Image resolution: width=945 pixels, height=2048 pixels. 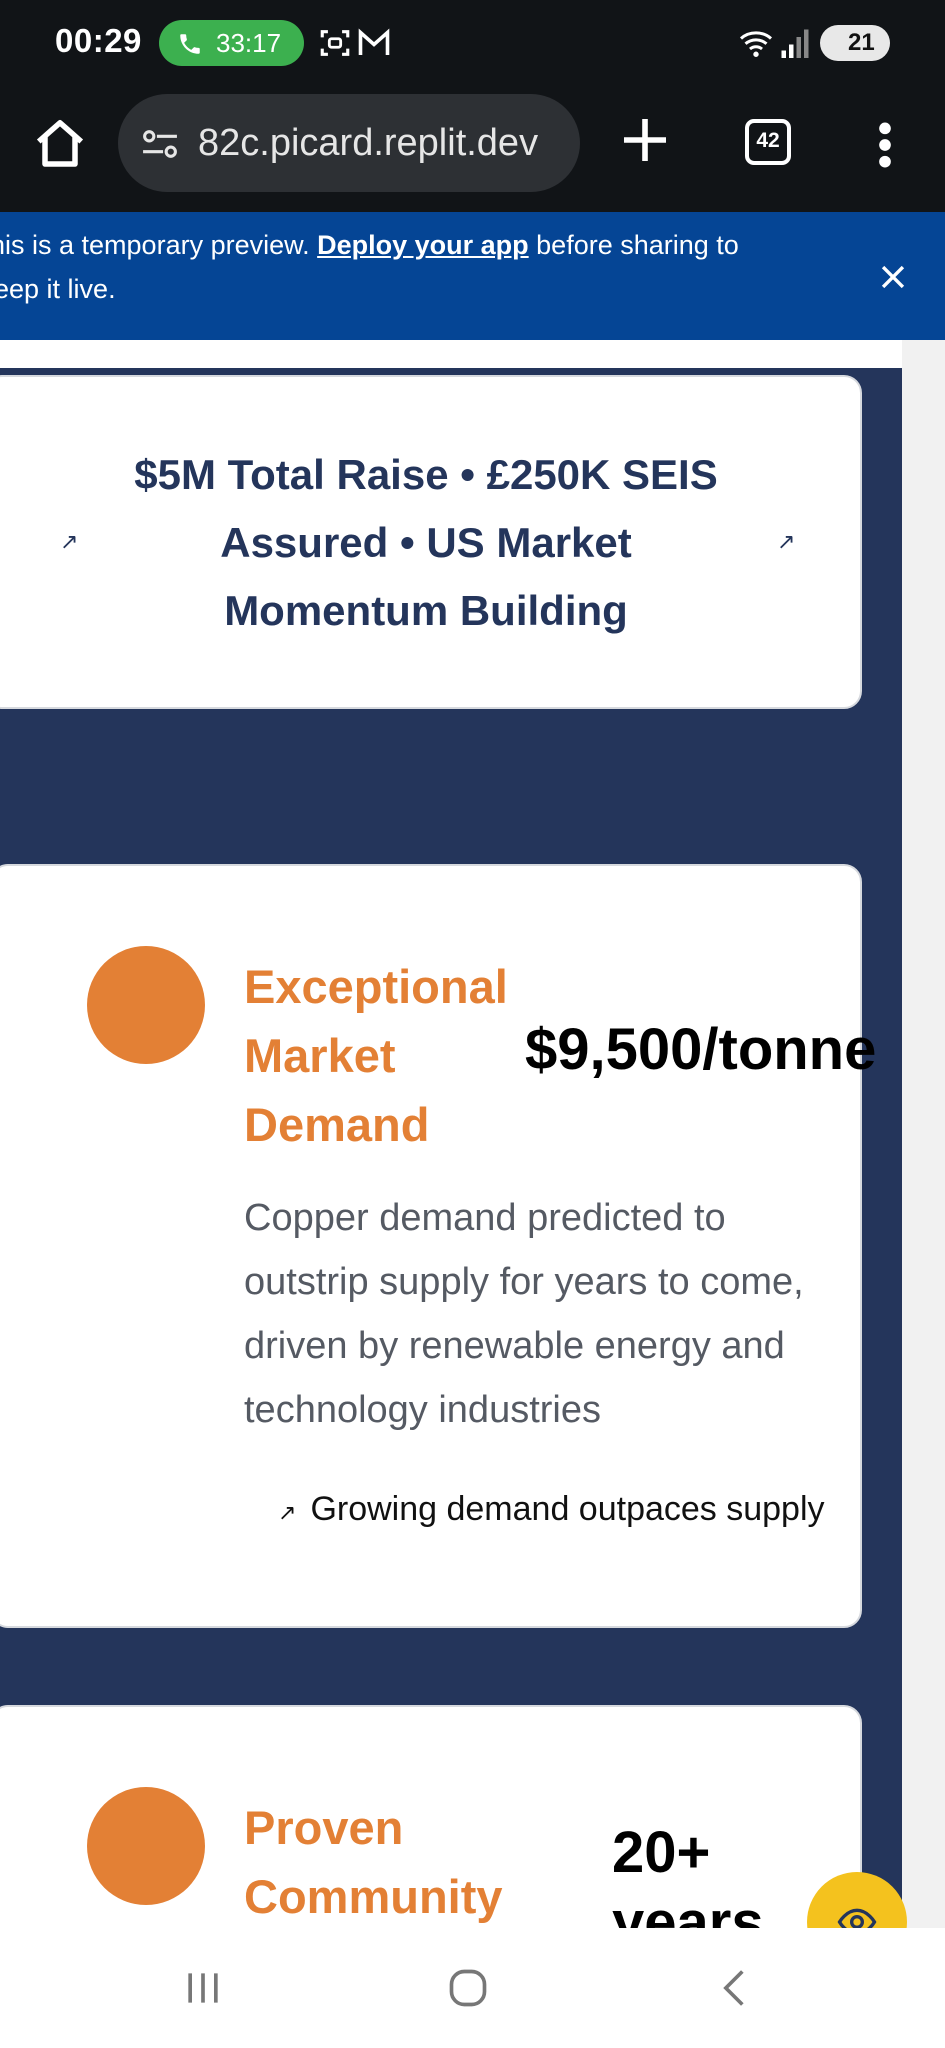 I want to click on url-text: 82c.picard.replit.dev, so click(x=368, y=143).